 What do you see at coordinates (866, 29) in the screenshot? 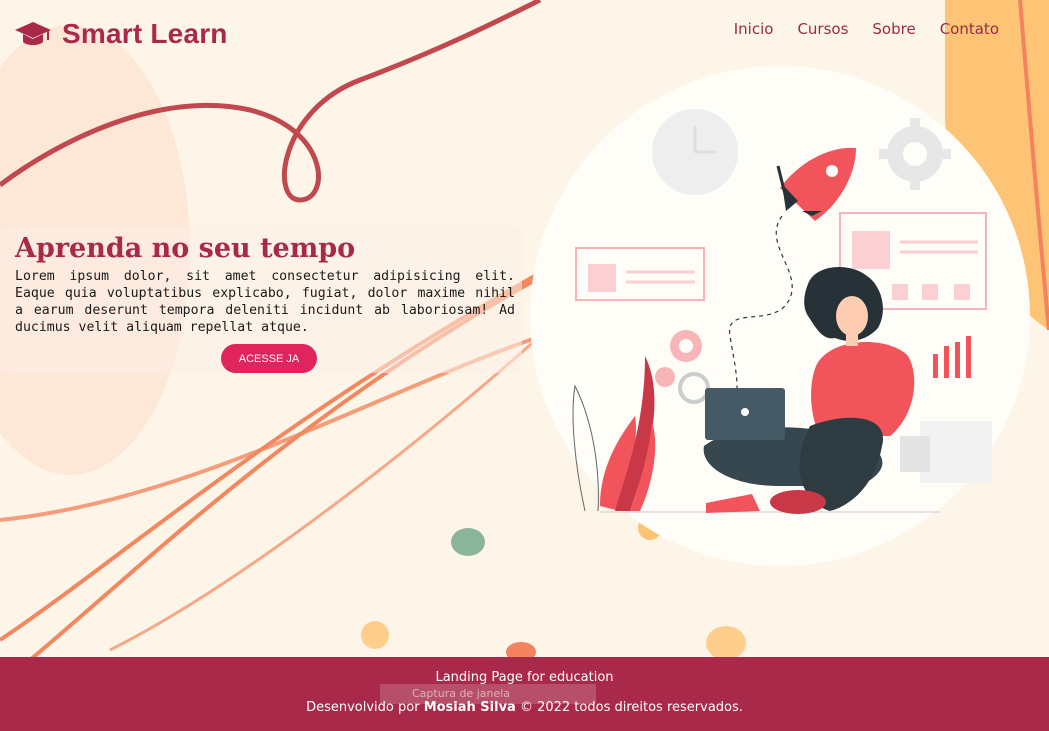
I see `main-nav: Inicio Cursos Sobre Contato` at bounding box center [866, 29].